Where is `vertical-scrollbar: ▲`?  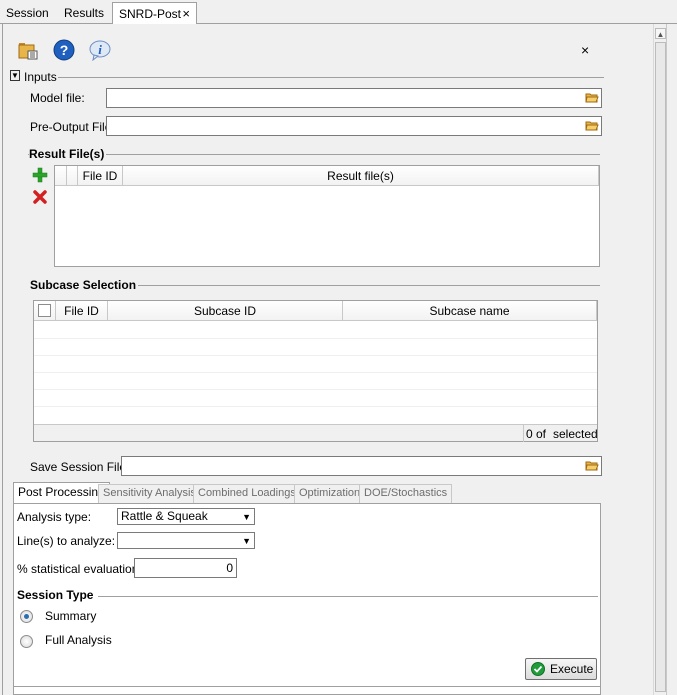 vertical-scrollbar: ▲ is located at coordinates (659, 359).